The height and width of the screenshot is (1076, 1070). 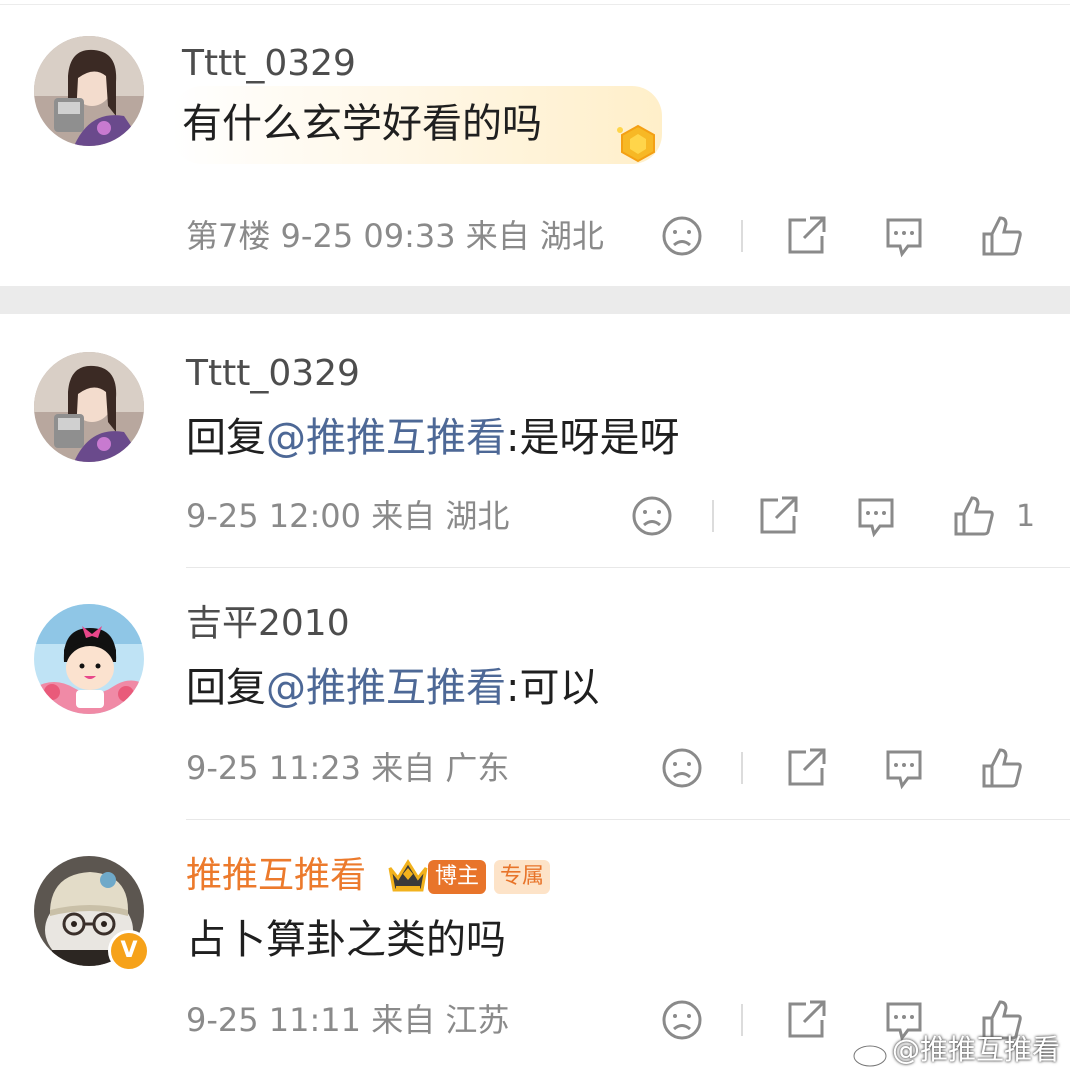 I want to click on comment-meta: 9-25 11:23 来自 广东, so click(x=347, y=768).